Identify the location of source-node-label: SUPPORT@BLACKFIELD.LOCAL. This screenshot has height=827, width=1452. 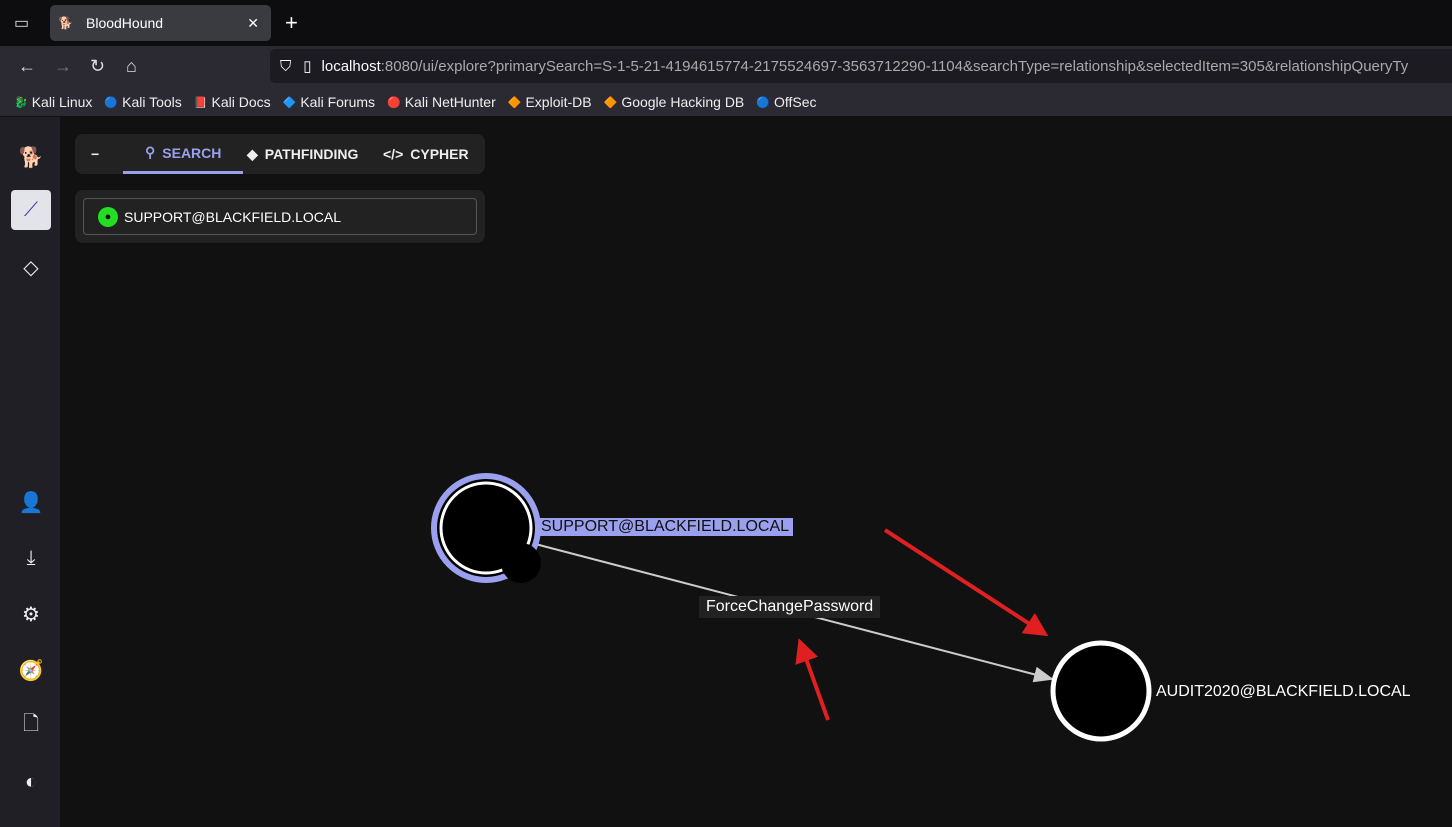
(665, 527).